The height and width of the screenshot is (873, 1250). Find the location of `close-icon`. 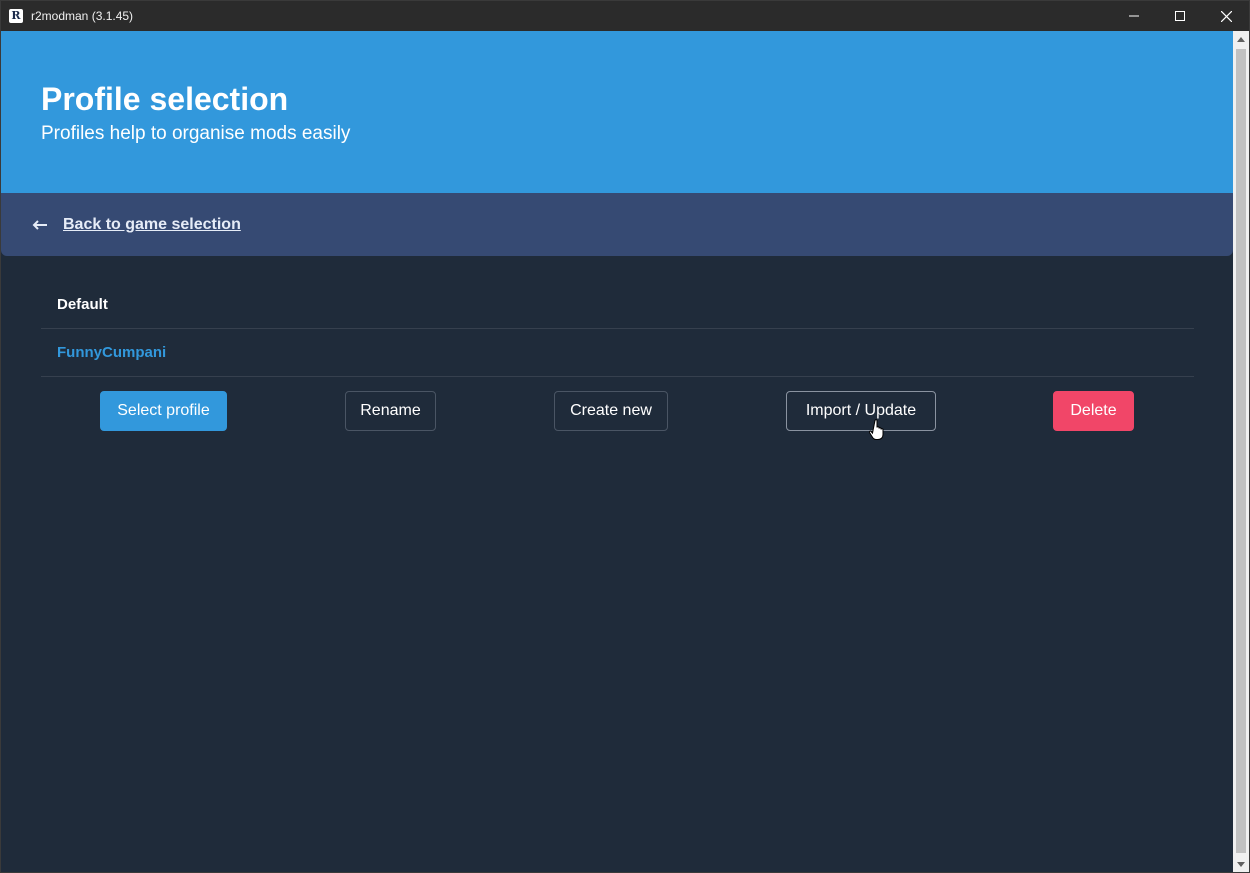

close-icon is located at coordinates (1226, 16).